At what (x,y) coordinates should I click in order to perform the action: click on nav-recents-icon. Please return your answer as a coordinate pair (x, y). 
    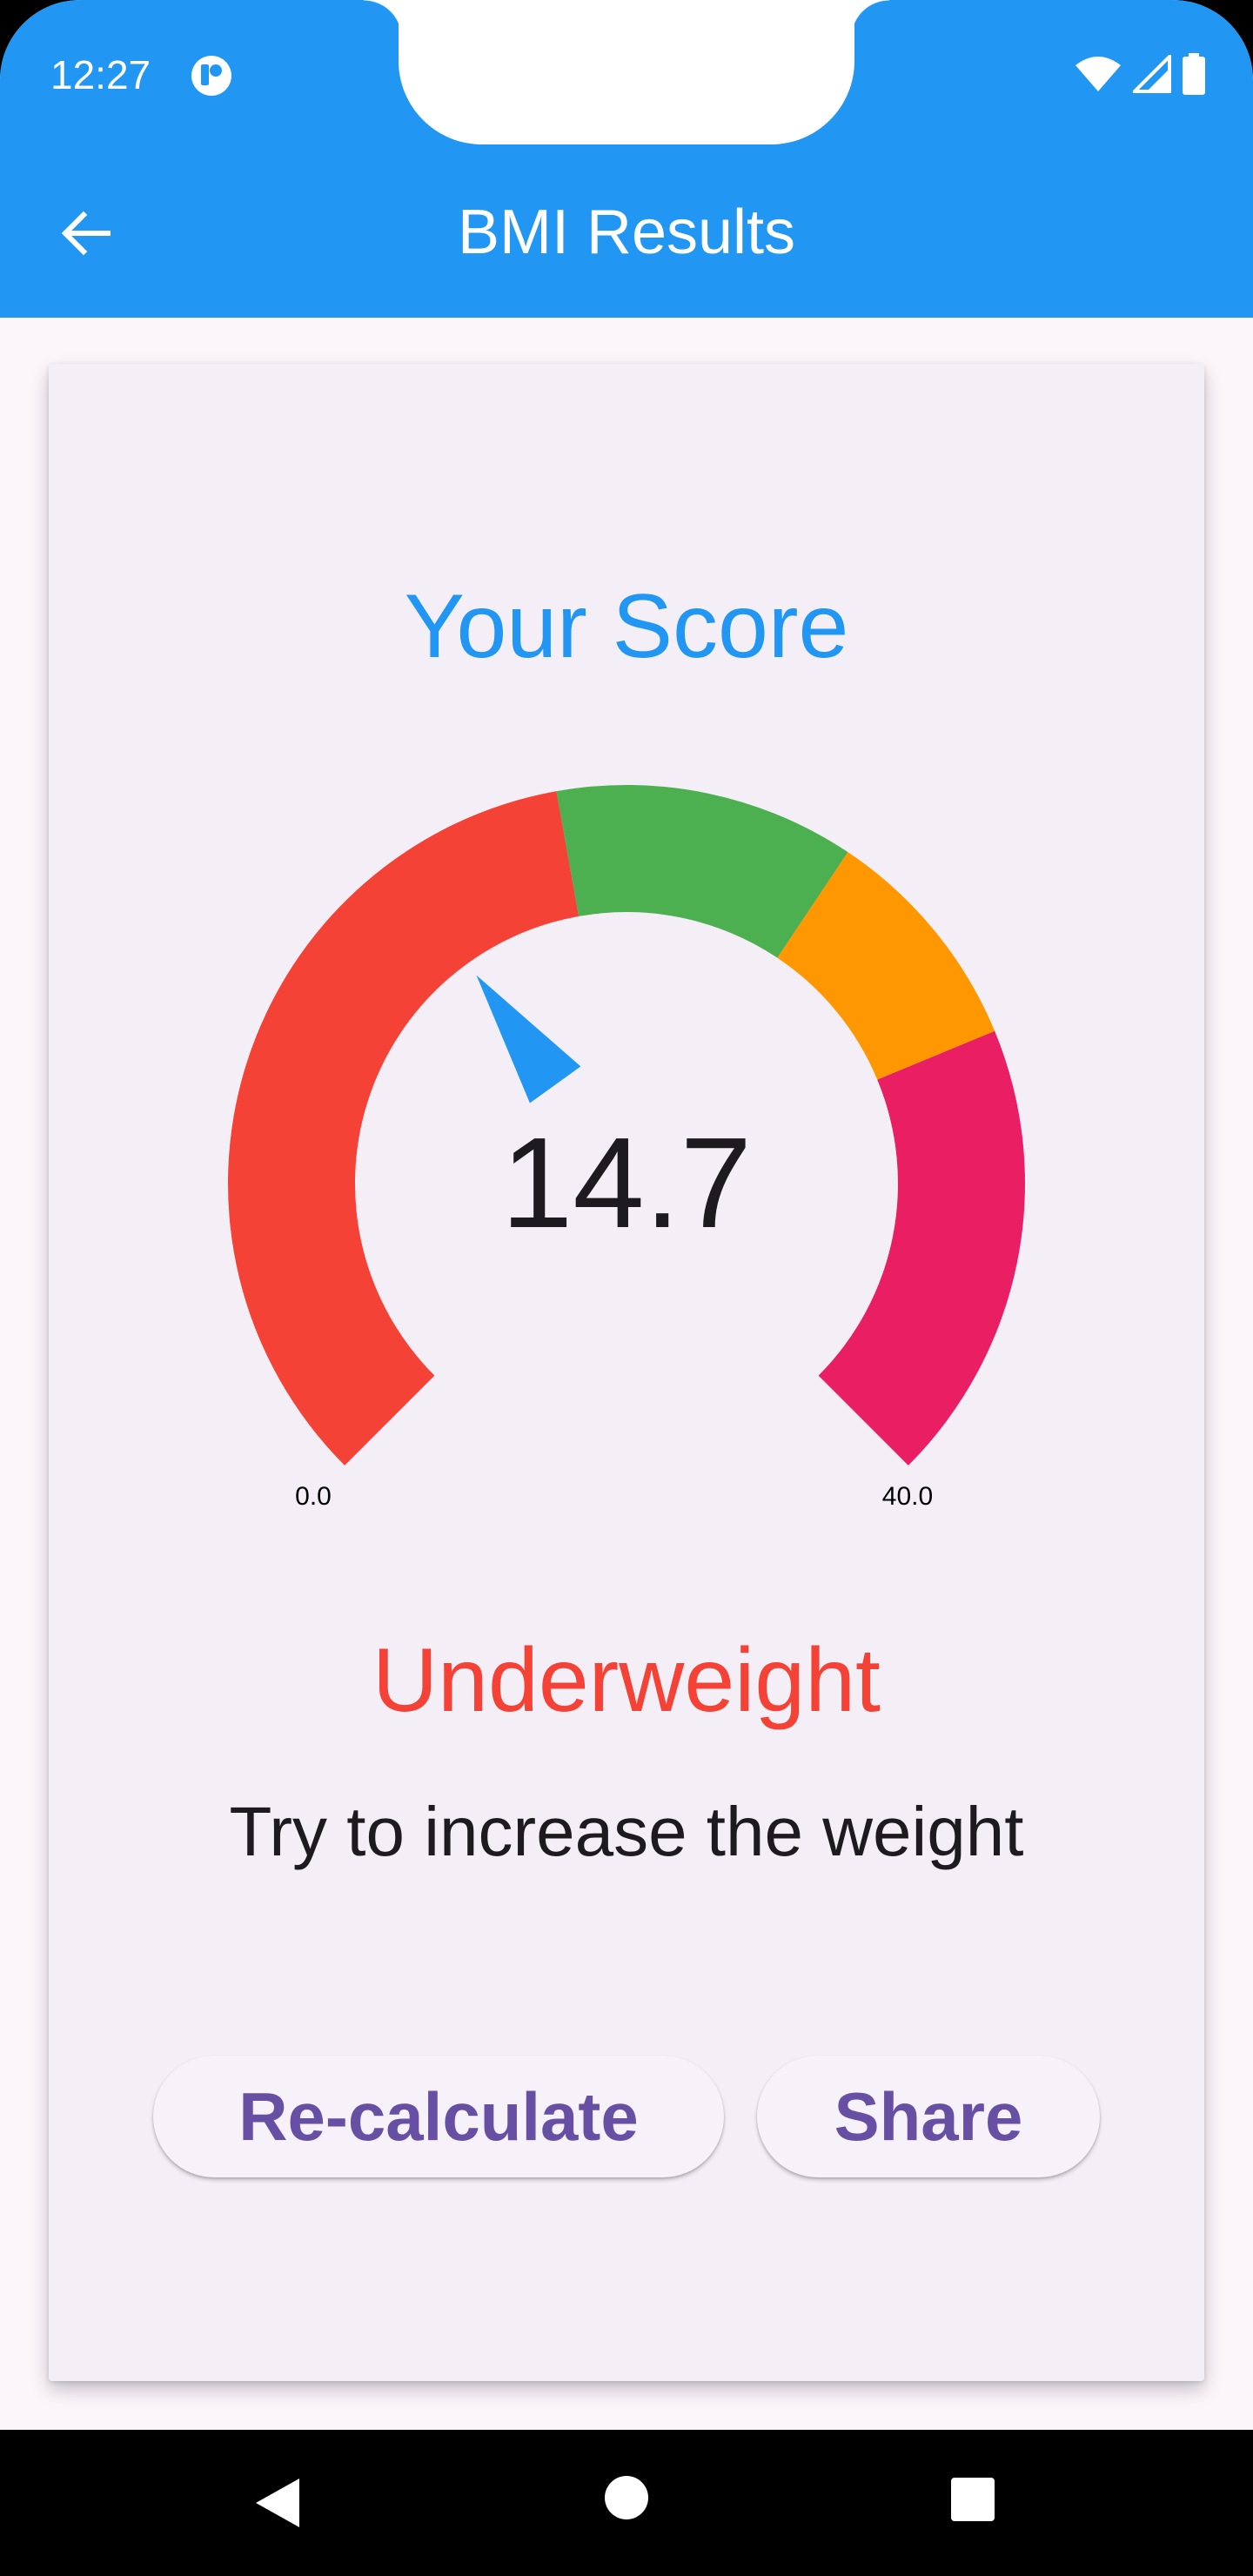
    Looking at the image, I should click on (972, 2499).